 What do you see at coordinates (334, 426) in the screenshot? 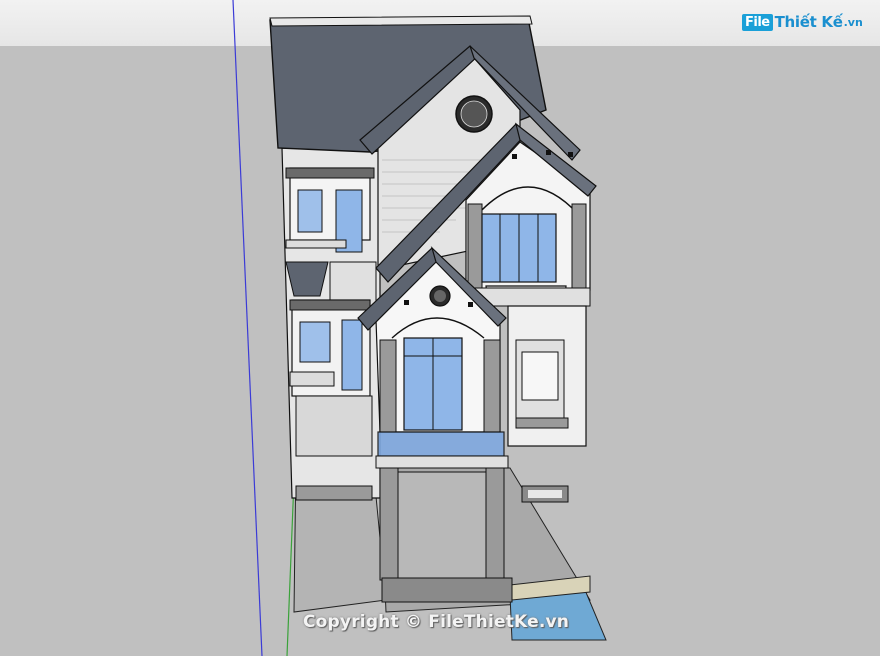
I see `left-lower-wall` at bounding box center [334, 426].